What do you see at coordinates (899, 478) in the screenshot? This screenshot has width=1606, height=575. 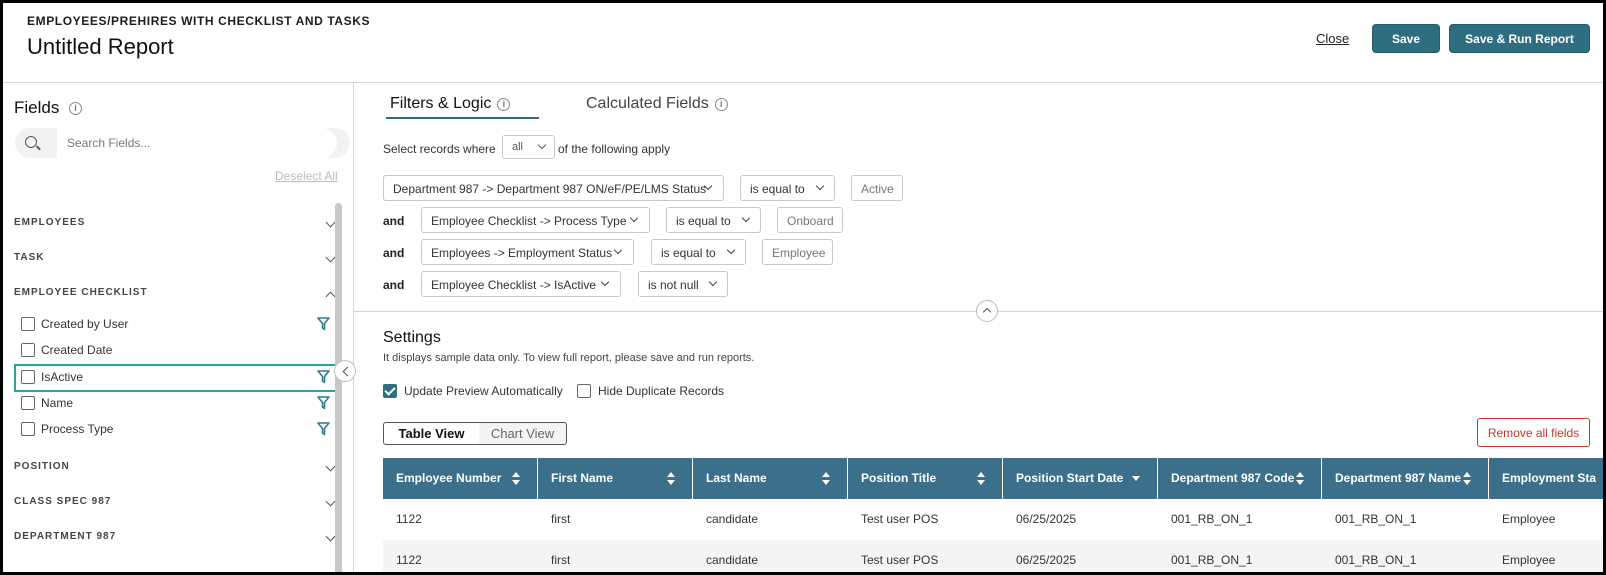 I see `column-header-label: Position Title` at bounding box center [899, 478].